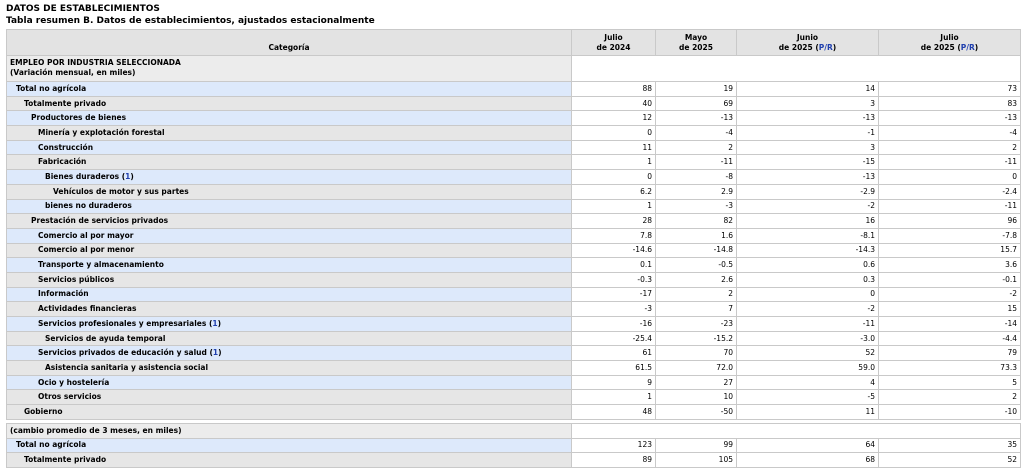 The width and height of the screenshot is (1024, 468). Describe the element at coordinates (62, 162) in the screenshot. I see `row-label-text: Fabricación` at that location.